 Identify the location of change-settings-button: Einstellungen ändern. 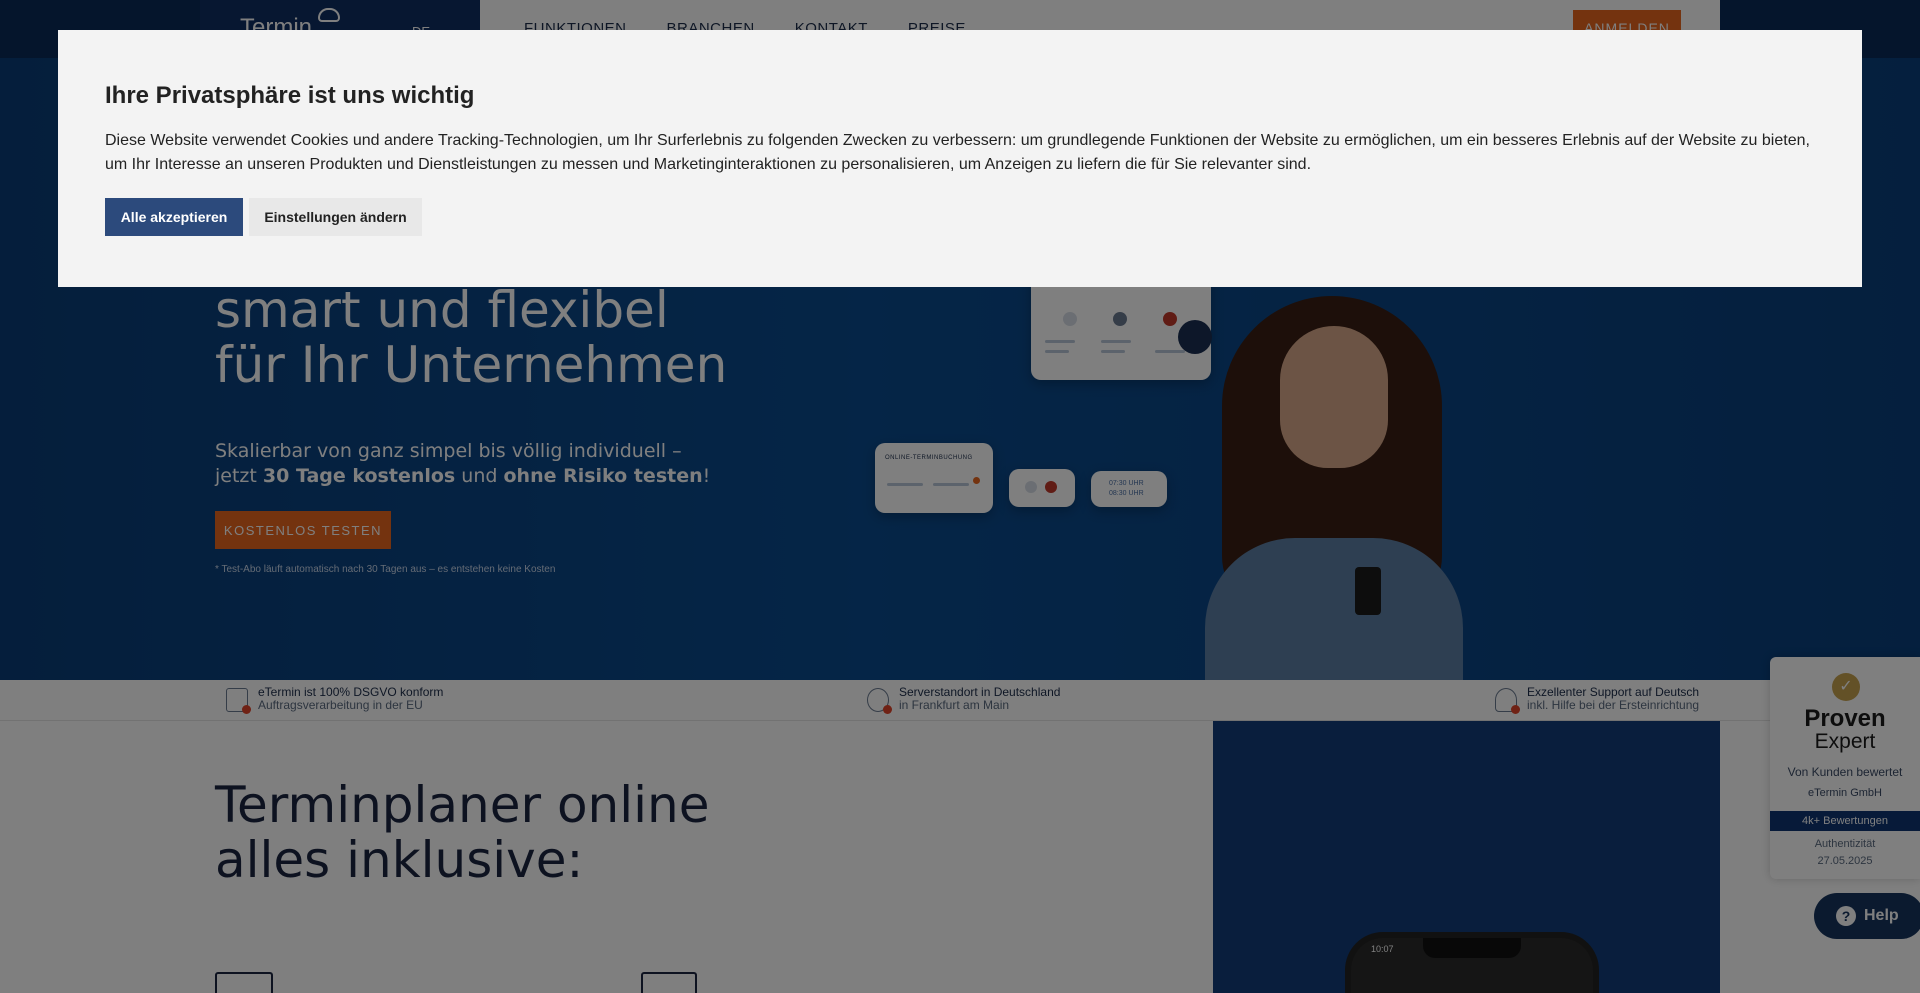
(335, 217).